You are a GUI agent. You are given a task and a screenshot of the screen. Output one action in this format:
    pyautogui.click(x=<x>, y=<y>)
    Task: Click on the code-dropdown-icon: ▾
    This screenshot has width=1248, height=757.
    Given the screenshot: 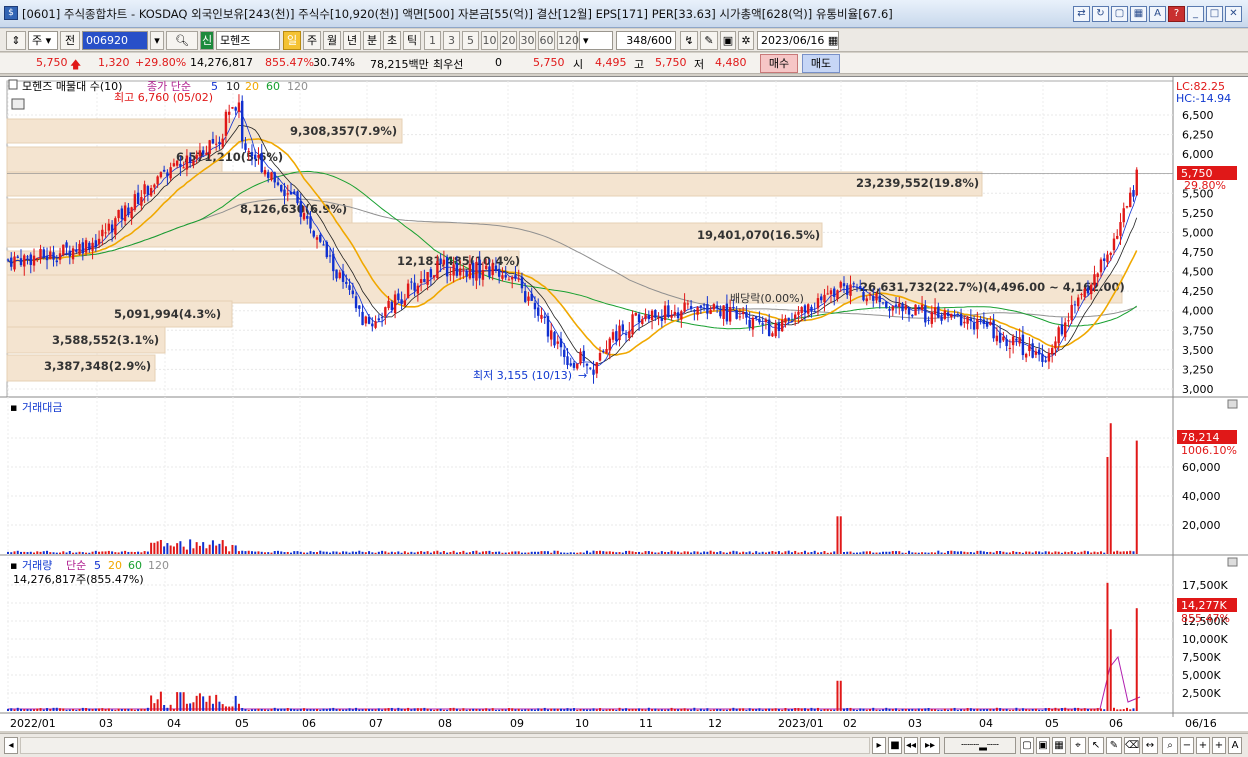 What is the action you would take?
    pyautogui.click(x=157, y=40)
    